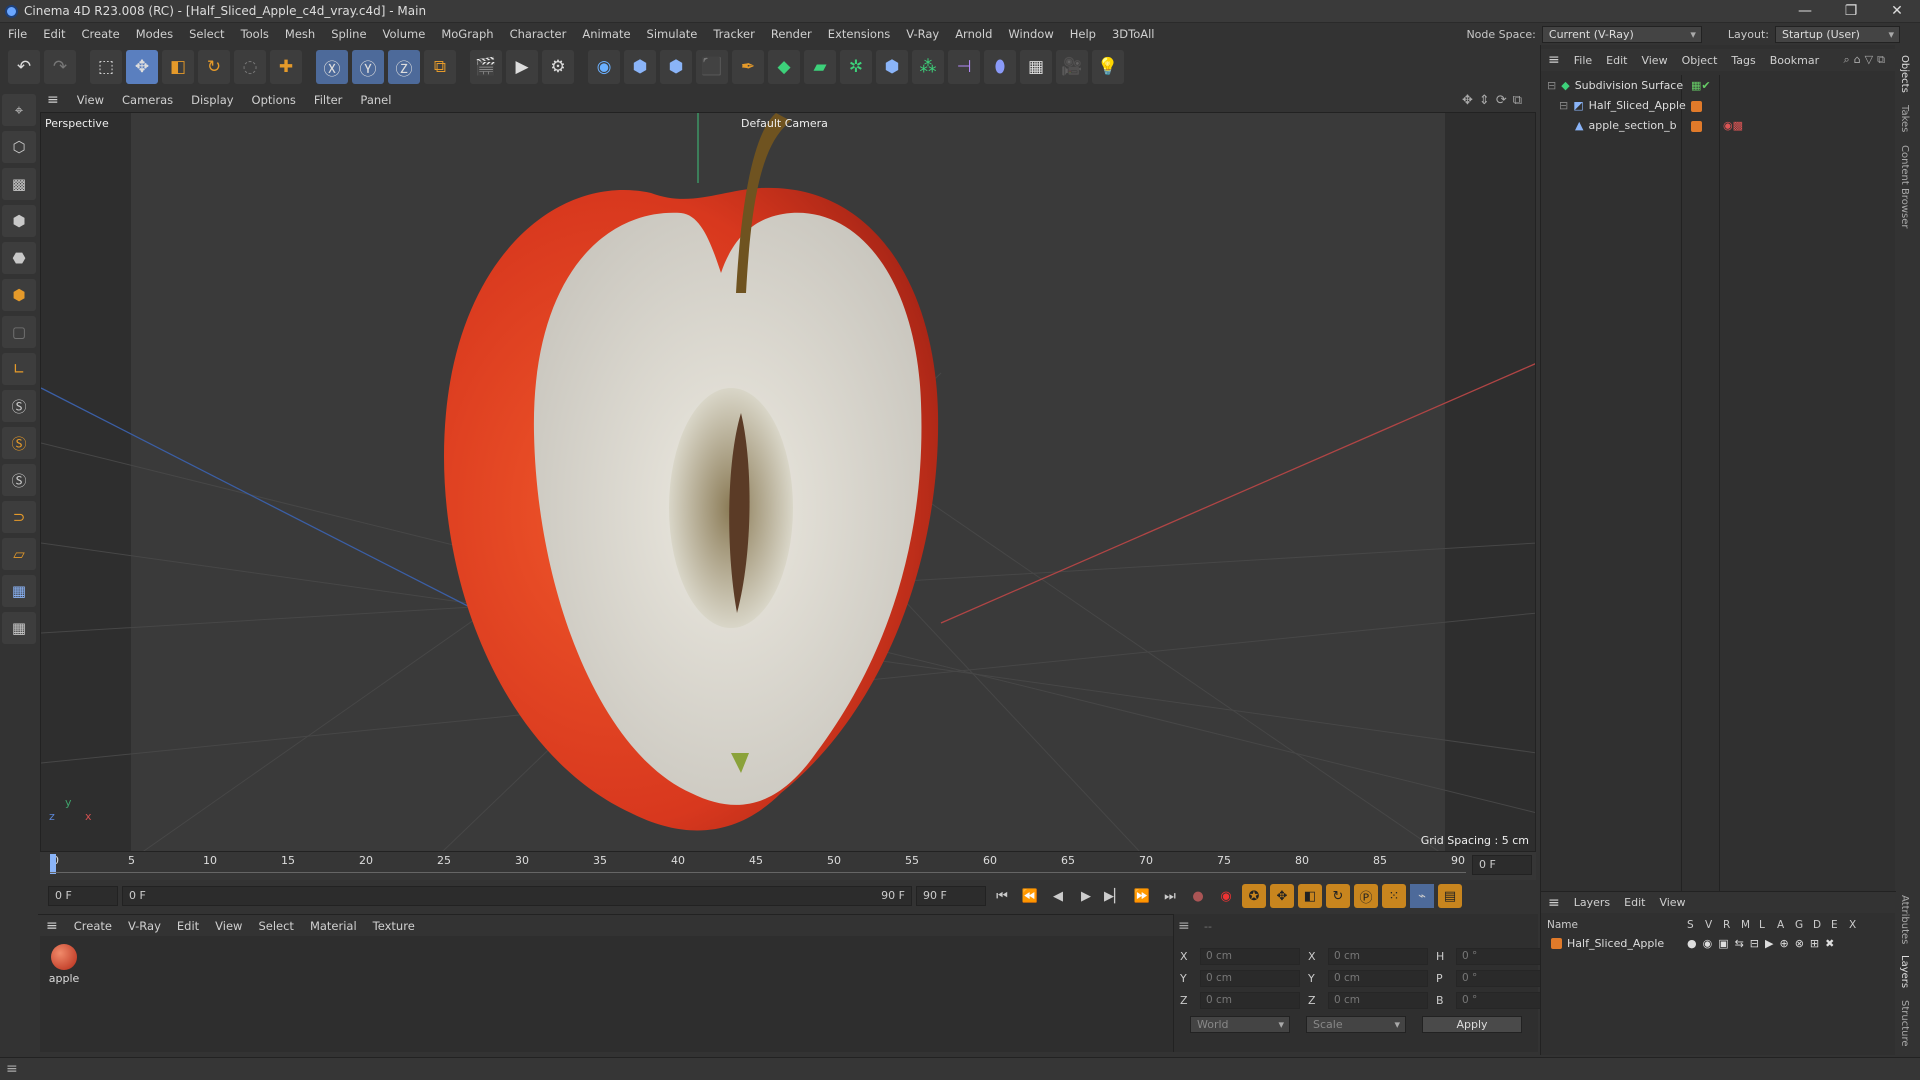 The width and height of the screenshot is (1920, 1080). Describe the element at coordinates (486, 67) in the screenshot. I see `render-view-icon: 🎬` at that location.